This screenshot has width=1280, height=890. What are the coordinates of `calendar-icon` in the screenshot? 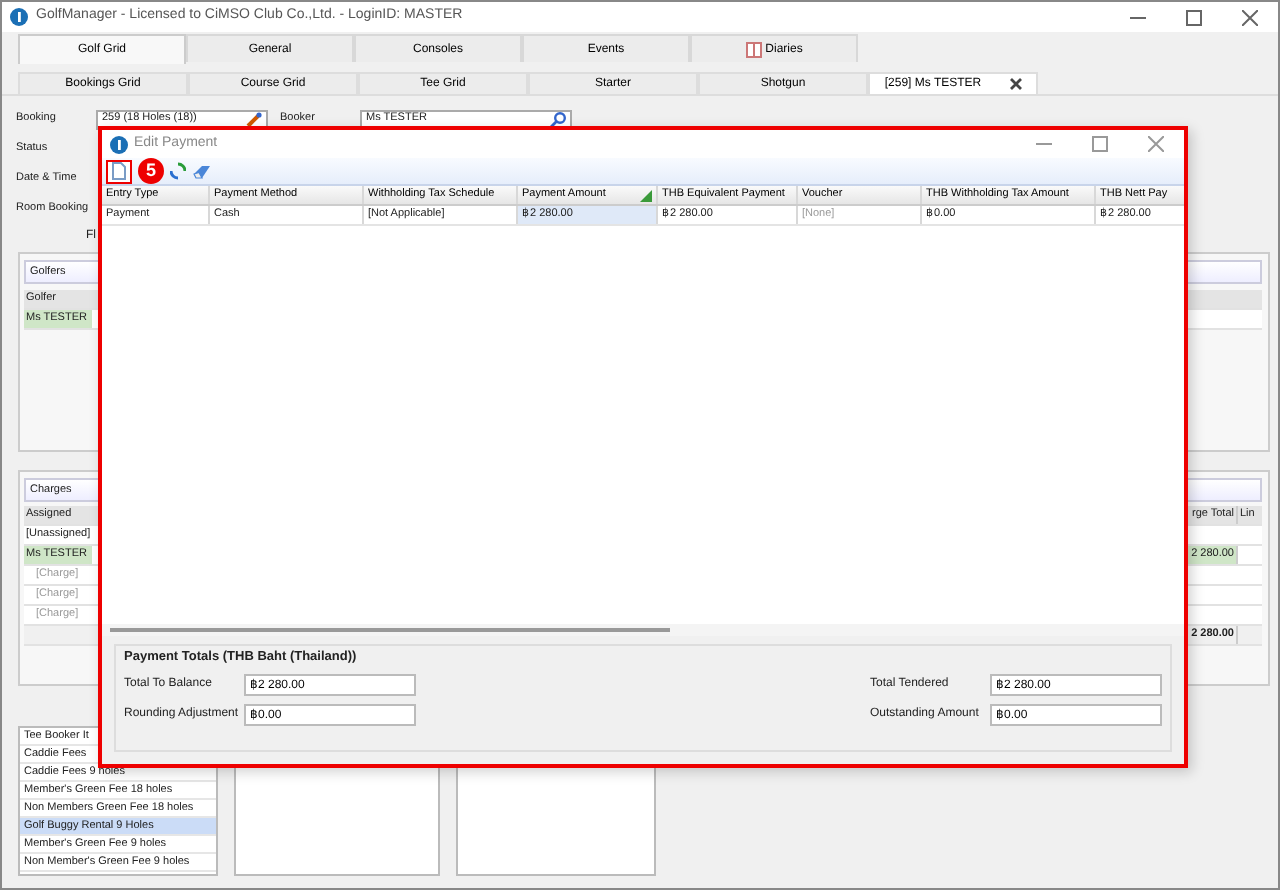 It's located at (753, 49).